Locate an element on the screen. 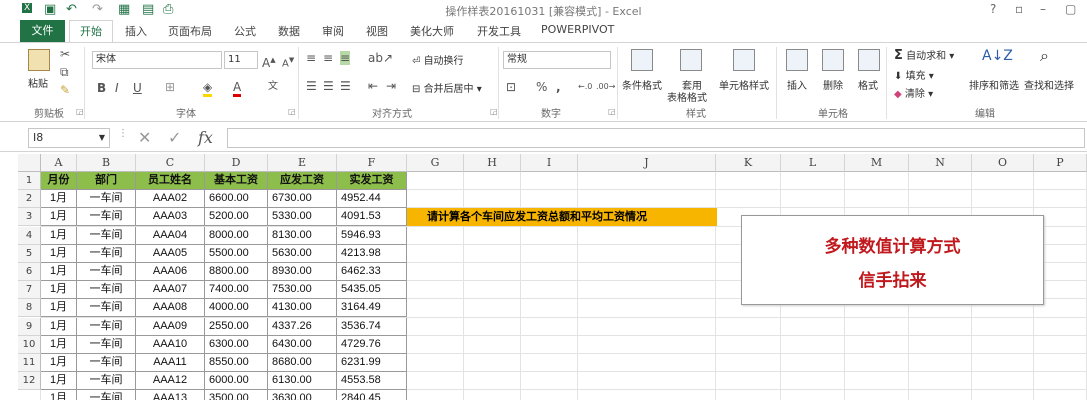  table-cell: AAA11 is located at coordinates (170, 363).